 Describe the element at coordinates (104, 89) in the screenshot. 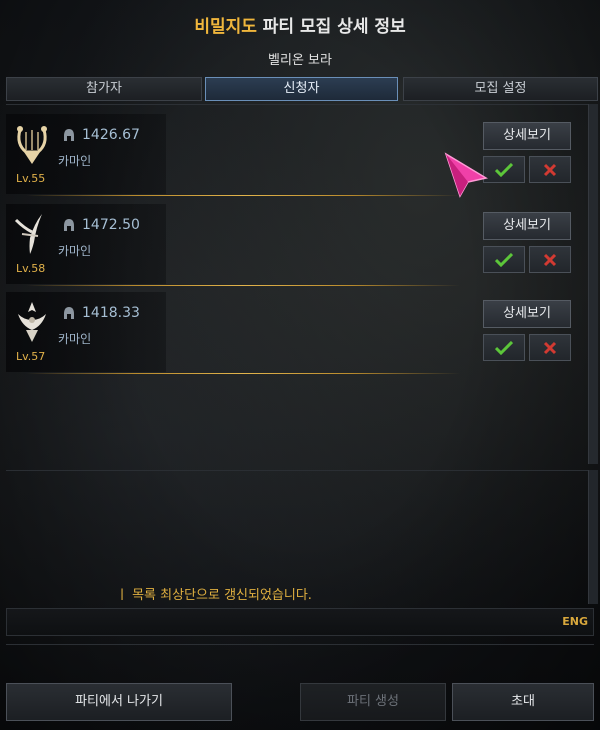

I see `tab-participants: 참가자` at that location.